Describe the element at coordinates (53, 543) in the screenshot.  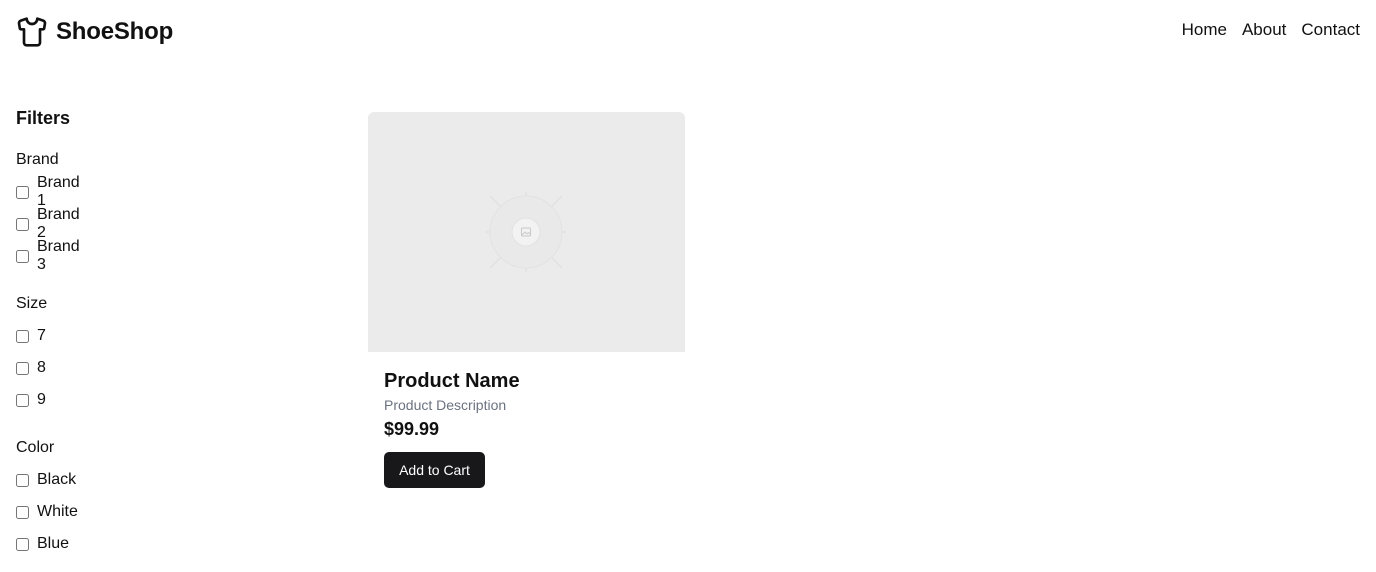
I see `filter-option-label: Blue` at that location.